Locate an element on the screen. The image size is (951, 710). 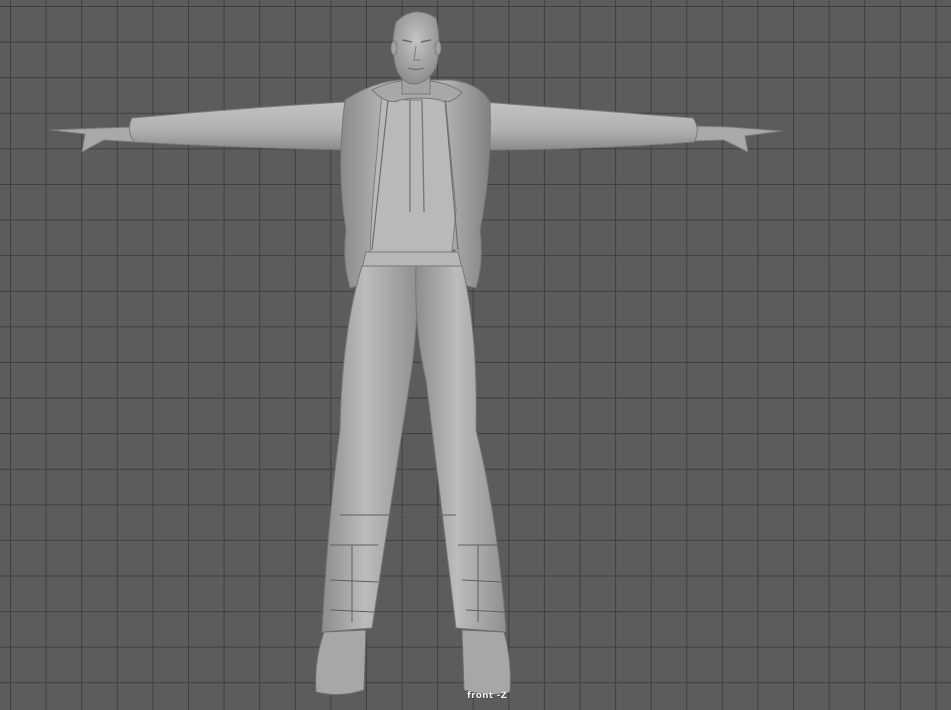
head is located at coordinates (416, 48).